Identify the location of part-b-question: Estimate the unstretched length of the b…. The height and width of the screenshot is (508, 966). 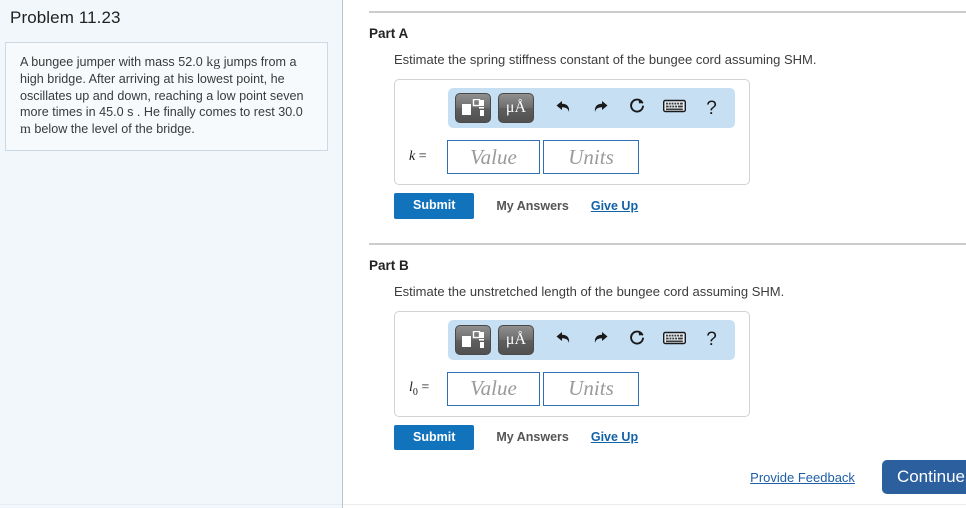
(589, 291).